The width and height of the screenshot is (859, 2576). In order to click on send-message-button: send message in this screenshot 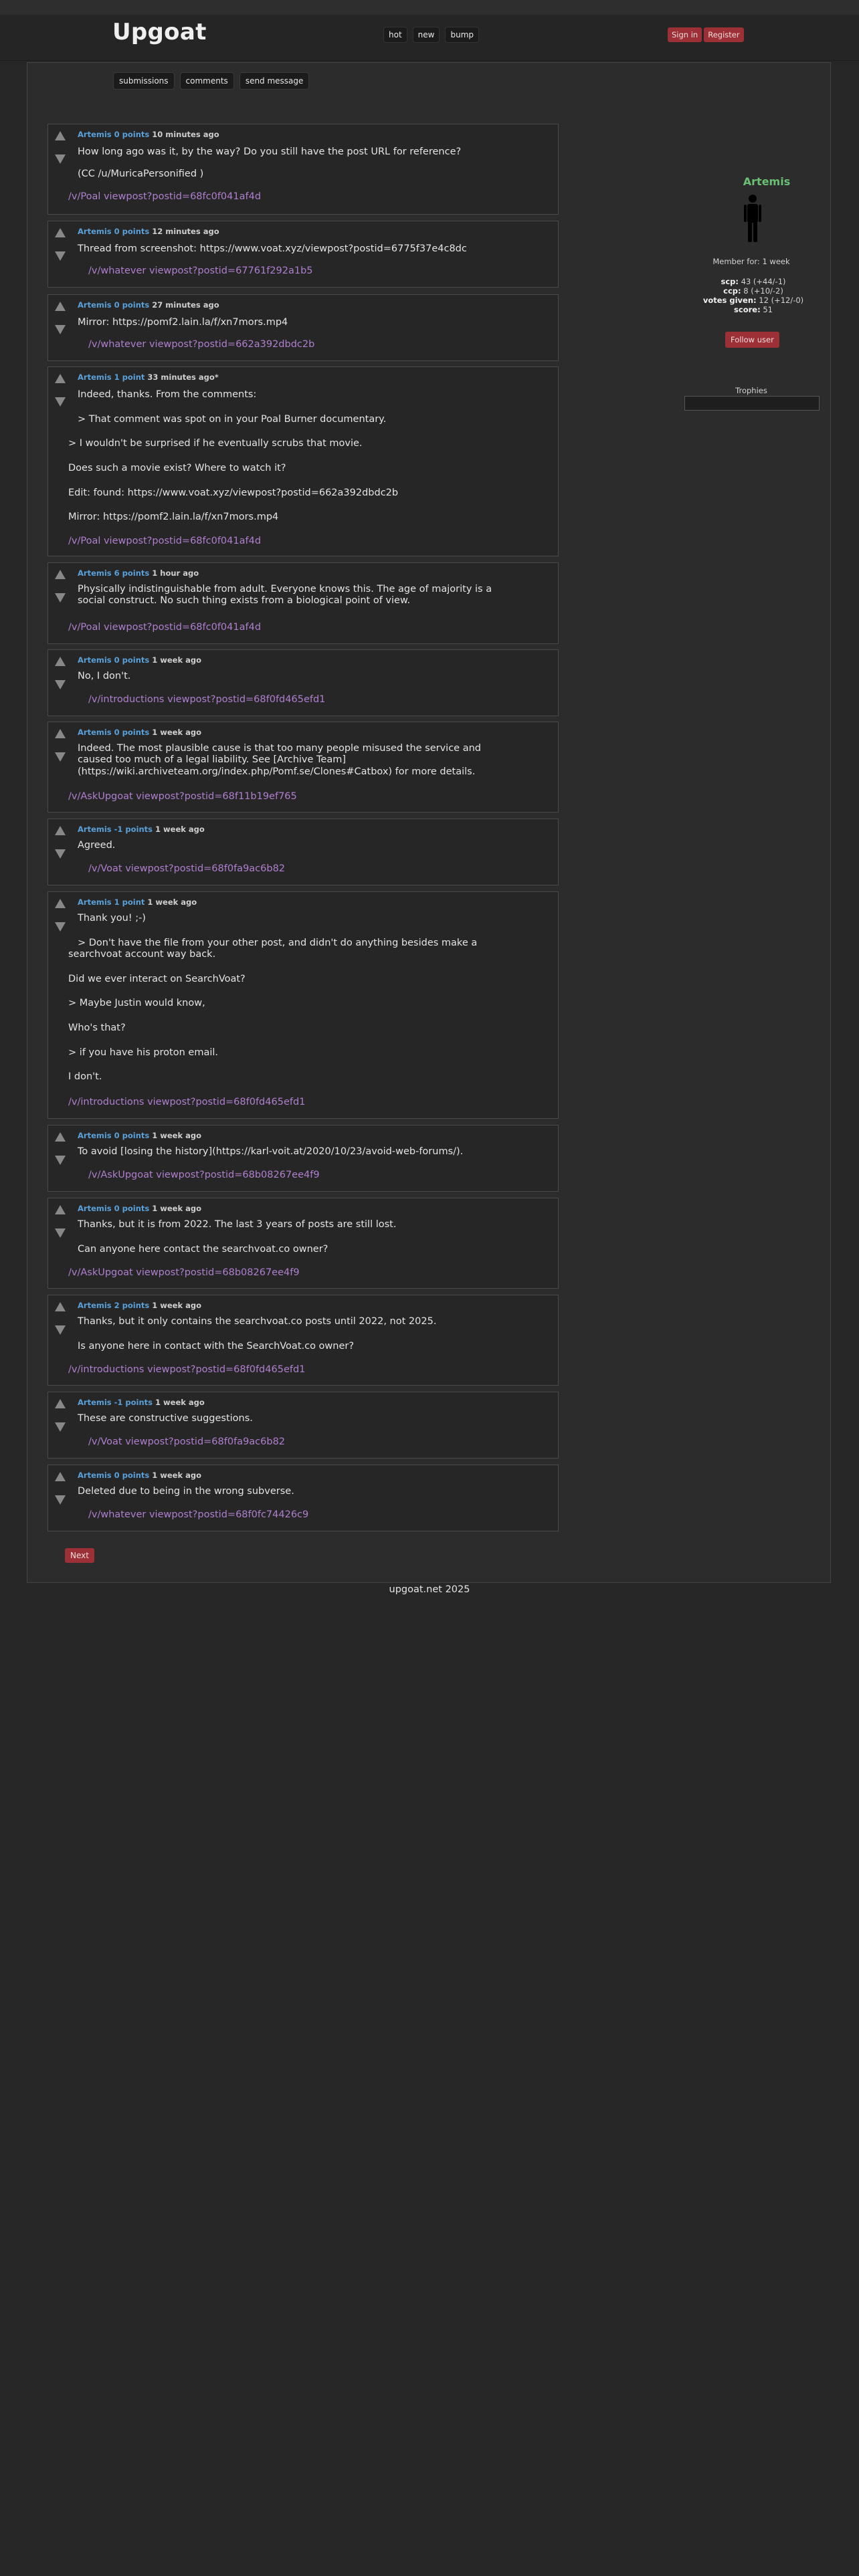, I will do `click(274, 81)`.